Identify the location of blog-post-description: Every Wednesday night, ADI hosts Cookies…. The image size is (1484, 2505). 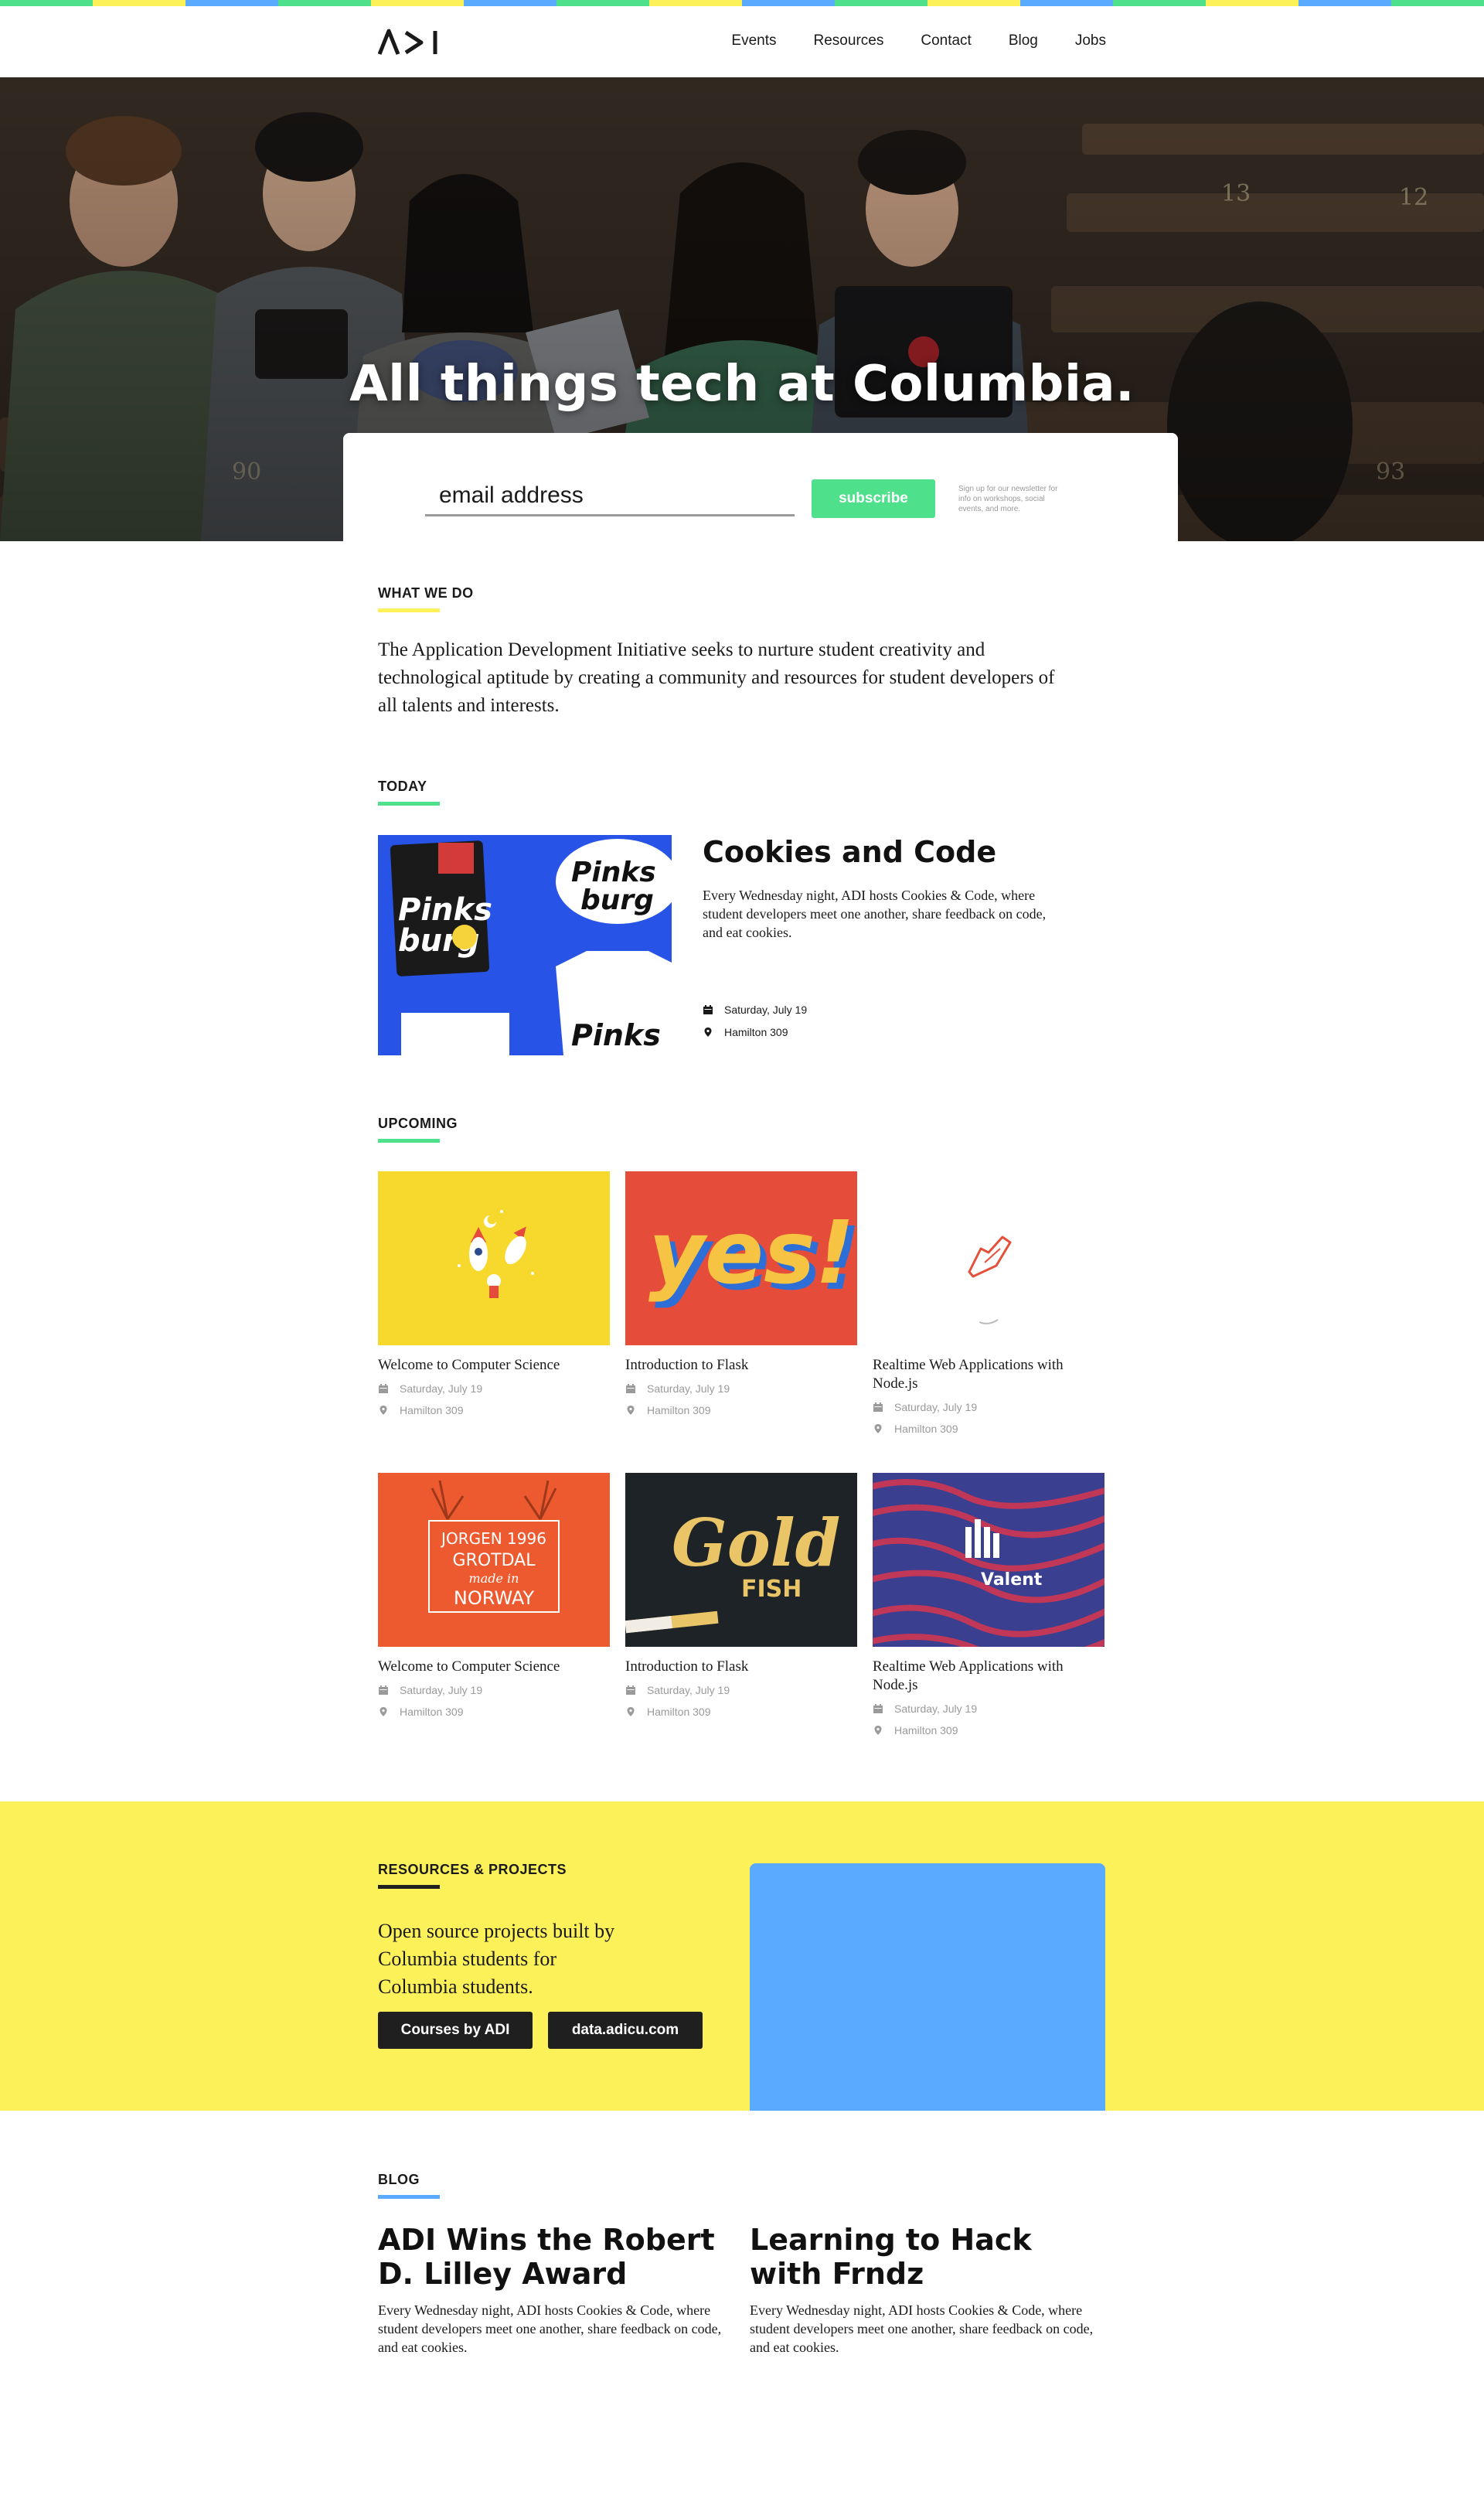
(922, 2328).